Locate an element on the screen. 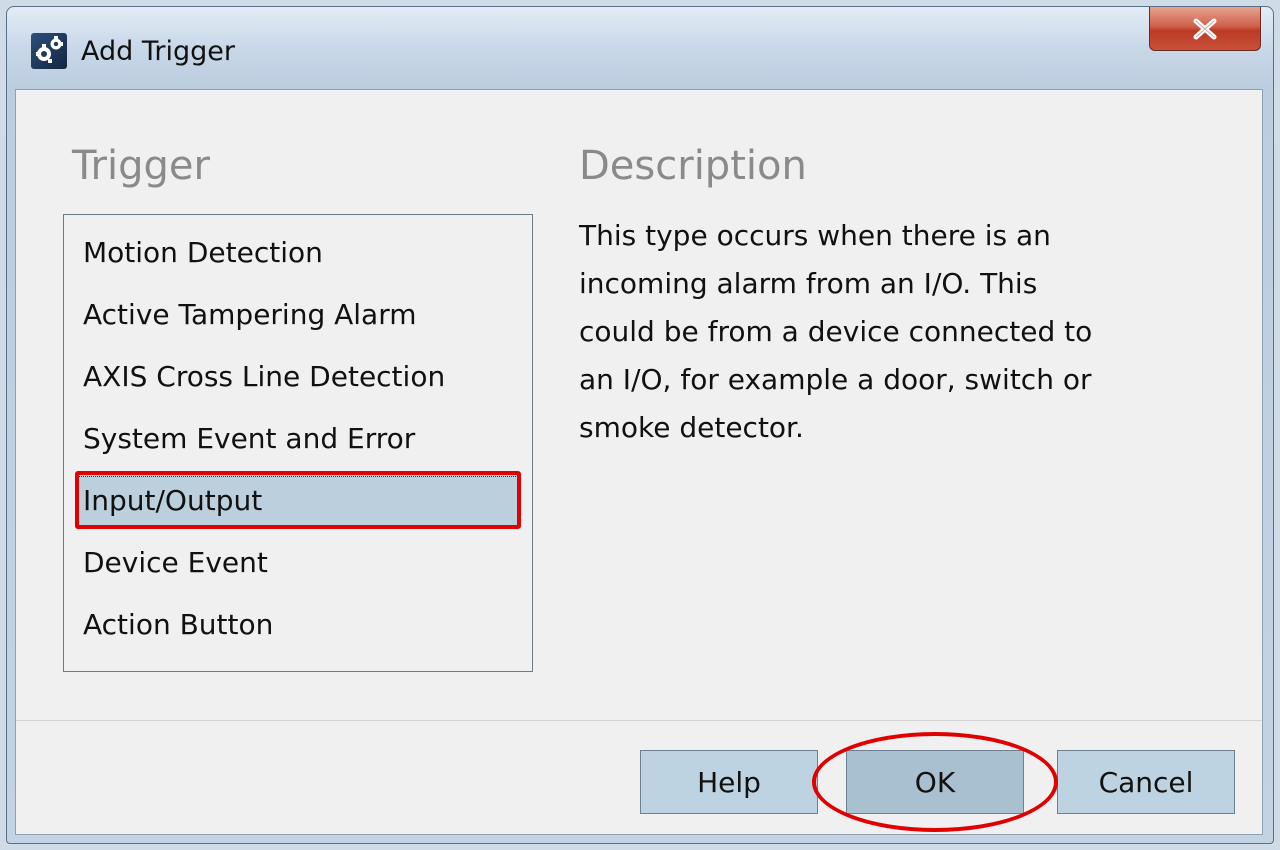 This screenshot has height=850, width=1280. description-line: This type occurs when there is an is located at coordinates (815, 235).